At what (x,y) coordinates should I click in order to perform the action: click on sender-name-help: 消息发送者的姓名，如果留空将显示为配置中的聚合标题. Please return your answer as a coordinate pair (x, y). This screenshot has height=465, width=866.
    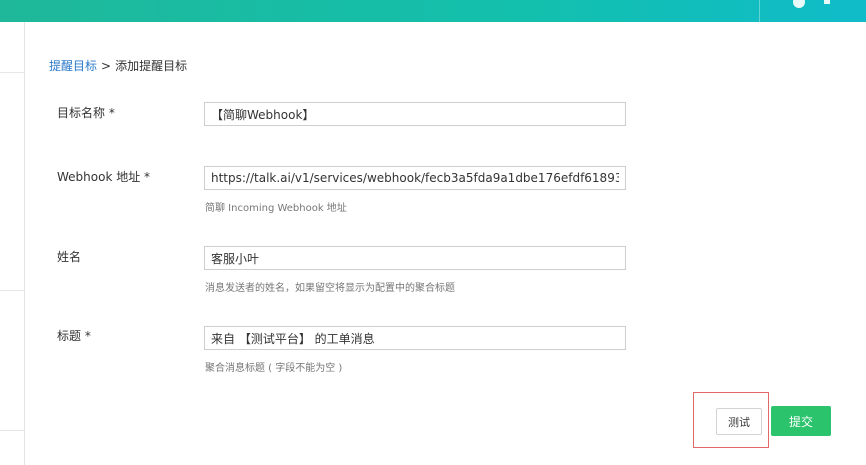
    Looking at the image, I should click on (330, 288).